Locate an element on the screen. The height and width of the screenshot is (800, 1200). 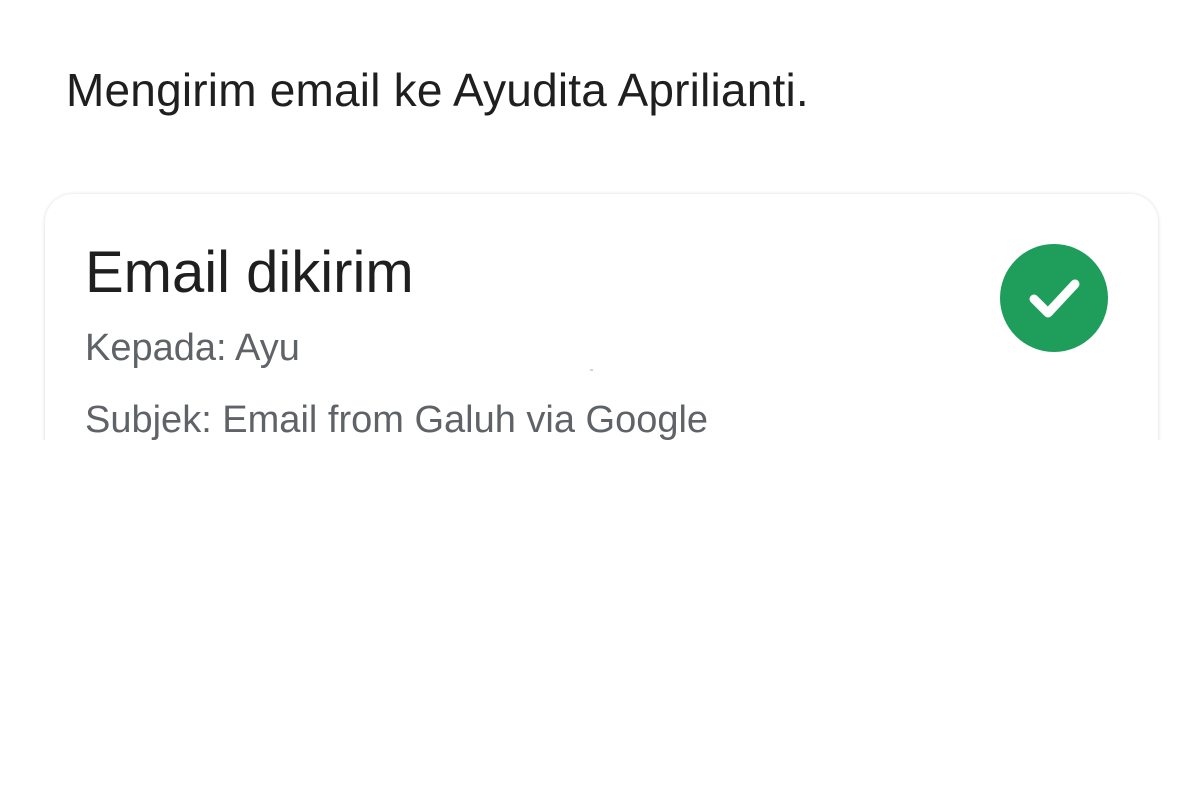
redaction-mark is located at coordinates (591, 370).